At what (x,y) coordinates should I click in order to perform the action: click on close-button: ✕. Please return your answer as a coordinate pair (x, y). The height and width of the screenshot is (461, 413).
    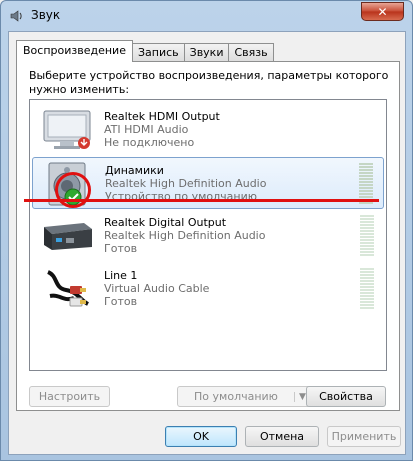
    Looking at the image, I should click on (382, 11).